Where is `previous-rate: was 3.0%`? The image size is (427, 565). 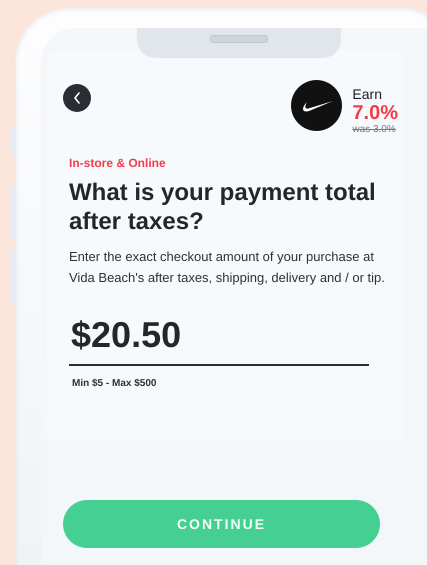
previous-rate: was 3.0% is located at coordinates (374, 130).